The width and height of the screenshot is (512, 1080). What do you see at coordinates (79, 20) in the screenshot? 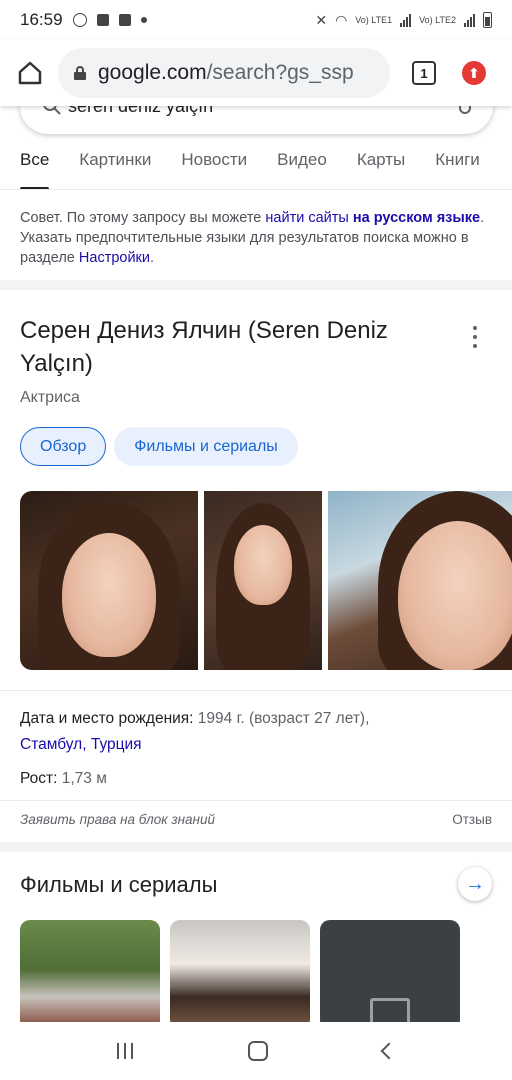
I see `b-icon` at bounding box center [79, 20].